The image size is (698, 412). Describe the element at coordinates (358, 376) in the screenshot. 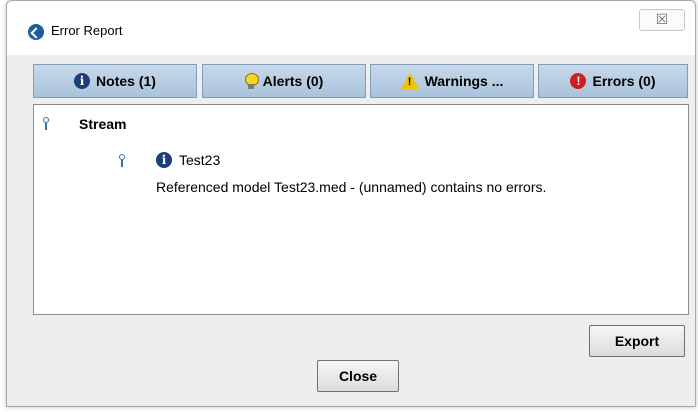

I see `close-button: Close` at that location.